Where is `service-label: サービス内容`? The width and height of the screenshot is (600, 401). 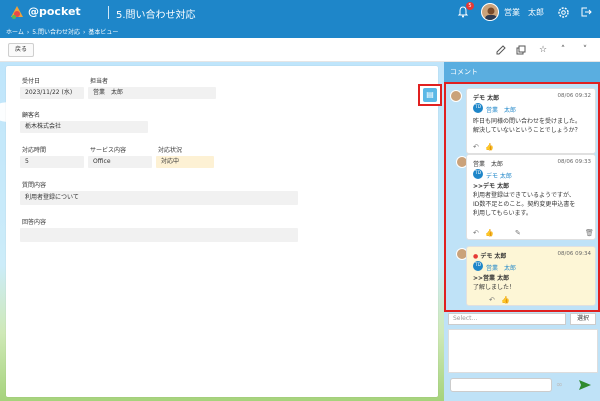 service-label: サービス内容 is located at coordinates (108, 150).